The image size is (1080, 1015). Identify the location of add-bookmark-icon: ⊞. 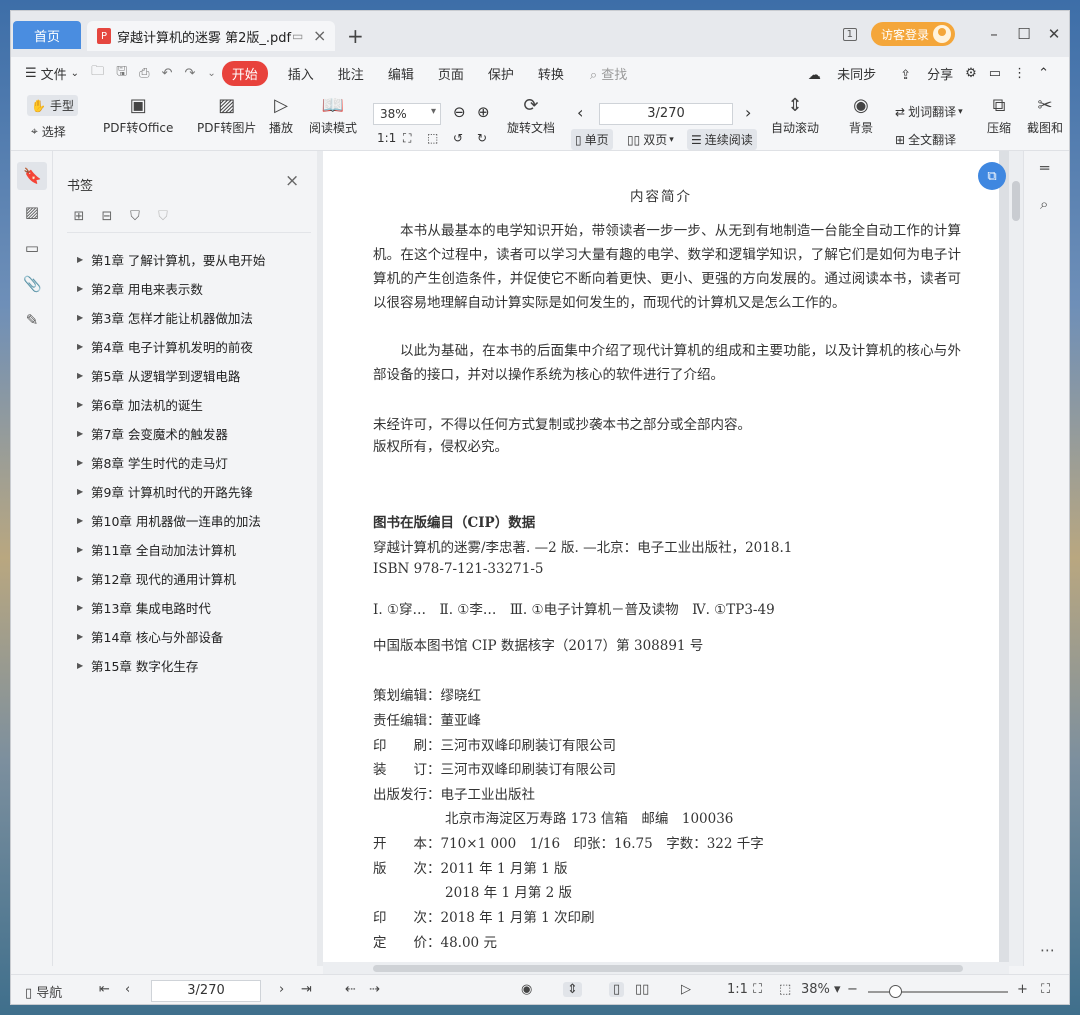
(79, 217).